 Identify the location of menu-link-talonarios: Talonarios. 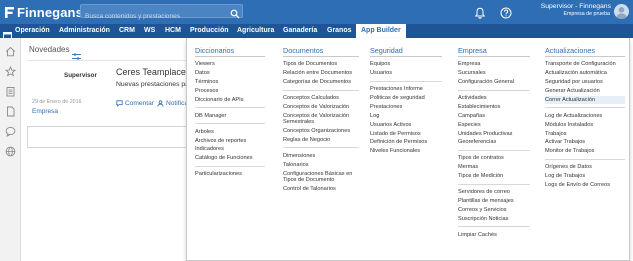
(321, 164).